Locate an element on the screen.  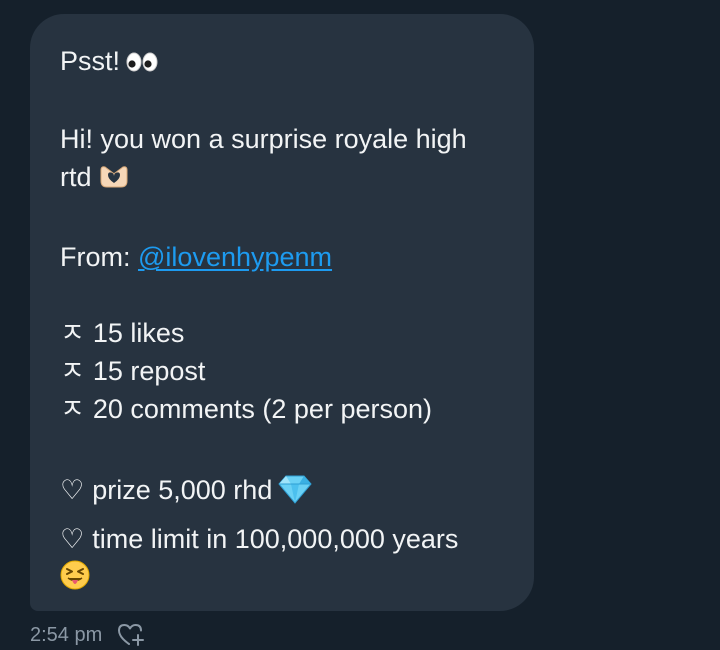
timestamp: 2:54 pm is located at coordinates (66, 634).